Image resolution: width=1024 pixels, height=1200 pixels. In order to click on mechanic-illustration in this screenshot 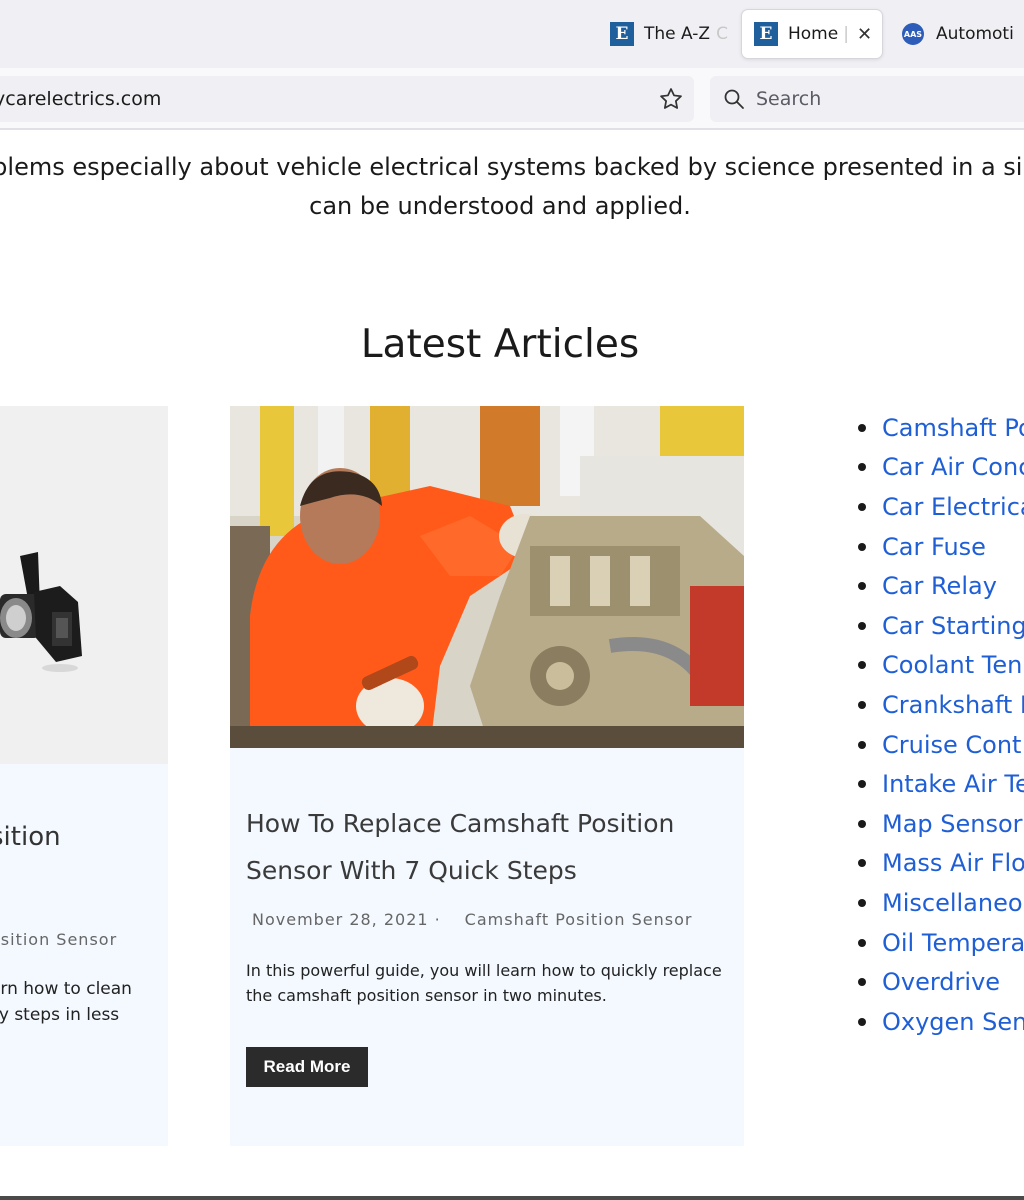, I will do `click(487, 577)`.